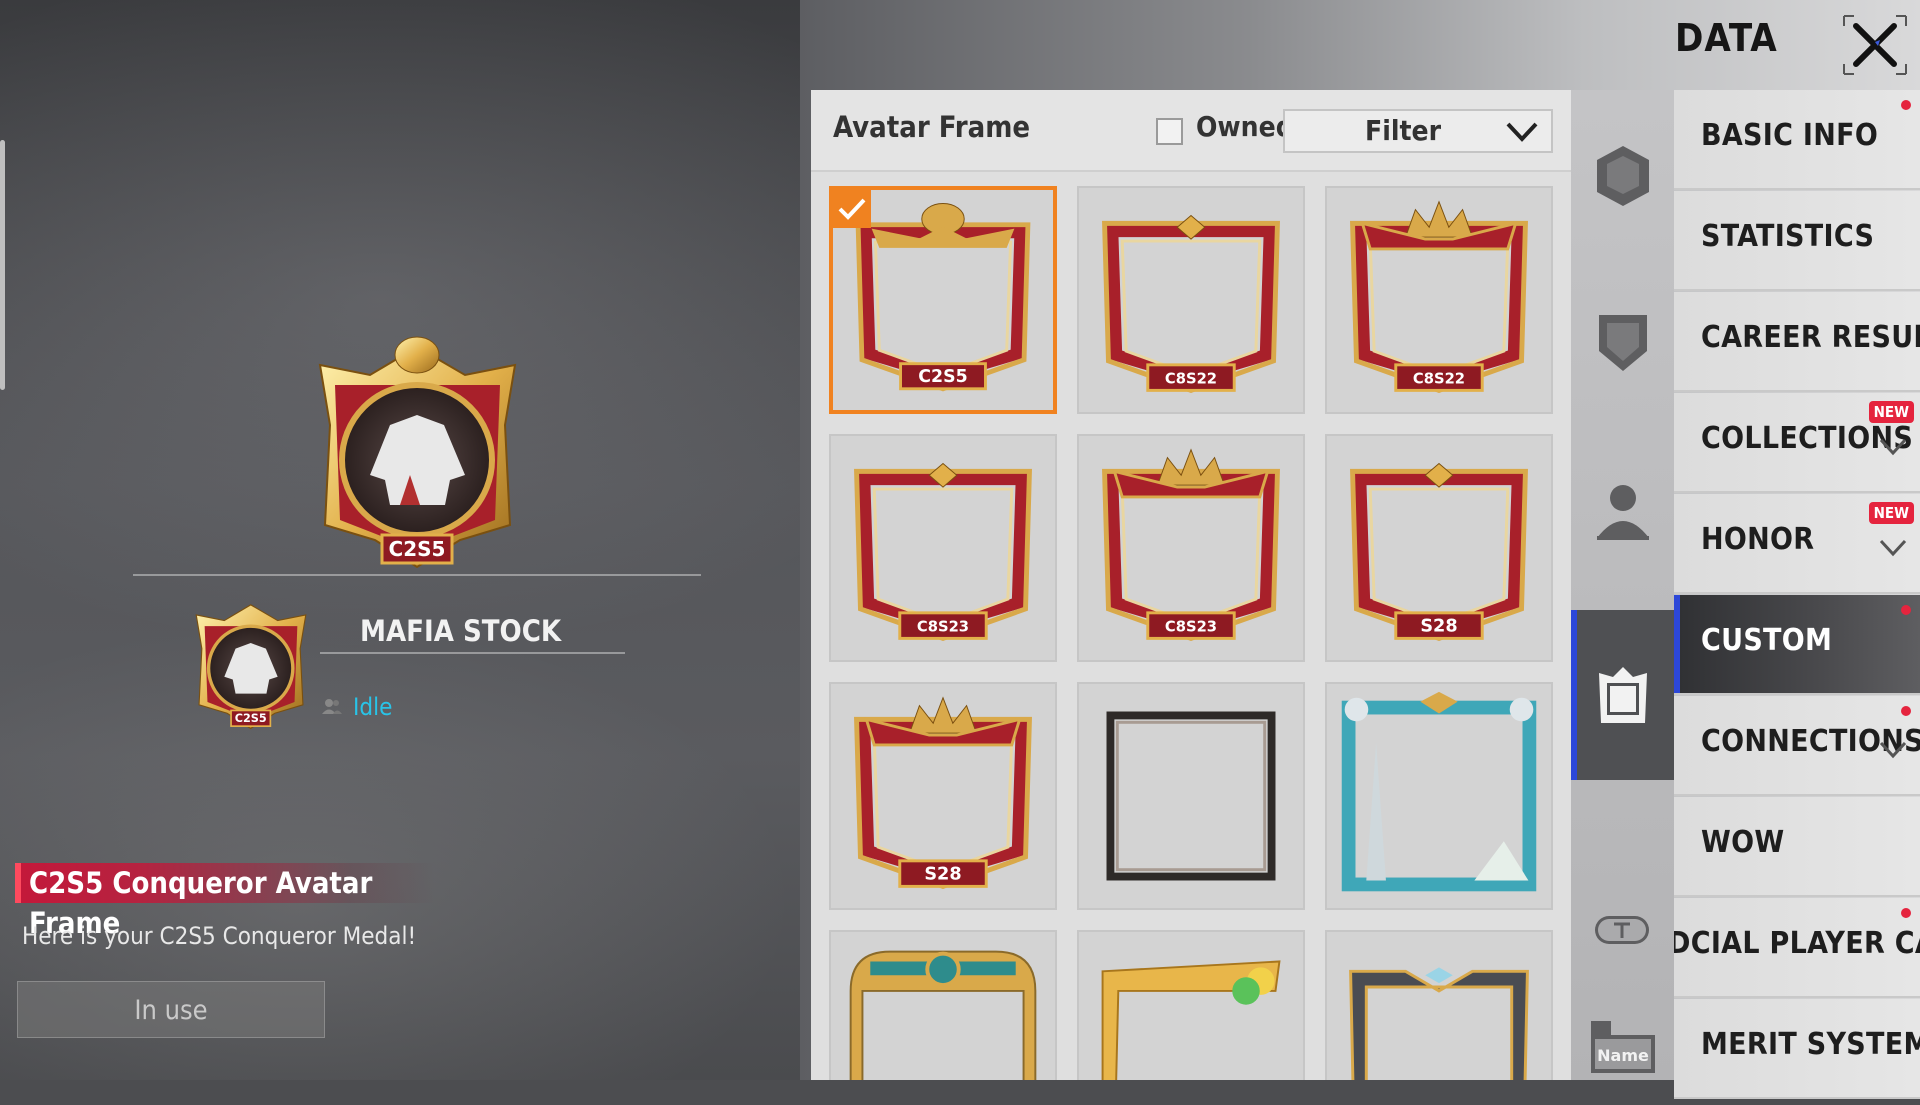 The width and height of the screenshot is (1920, 1105). What do you see at coordinates (461, 631) in the screenshot?
I see `player-name: MAFIA STOCK` at bounding box center [461, 631].